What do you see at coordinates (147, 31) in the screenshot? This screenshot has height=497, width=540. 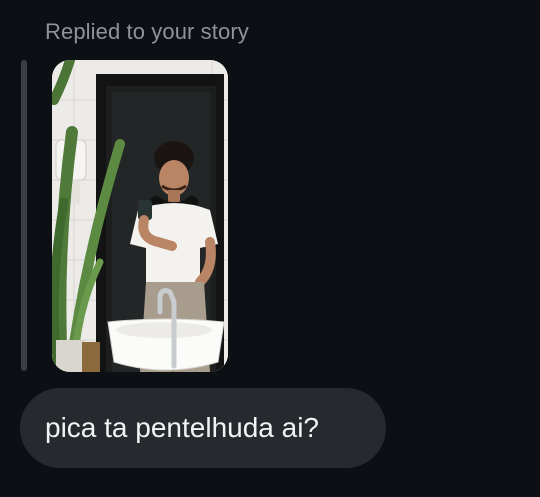 I see `reply-caption: Replied to your story` at bounding box center [147, 31].